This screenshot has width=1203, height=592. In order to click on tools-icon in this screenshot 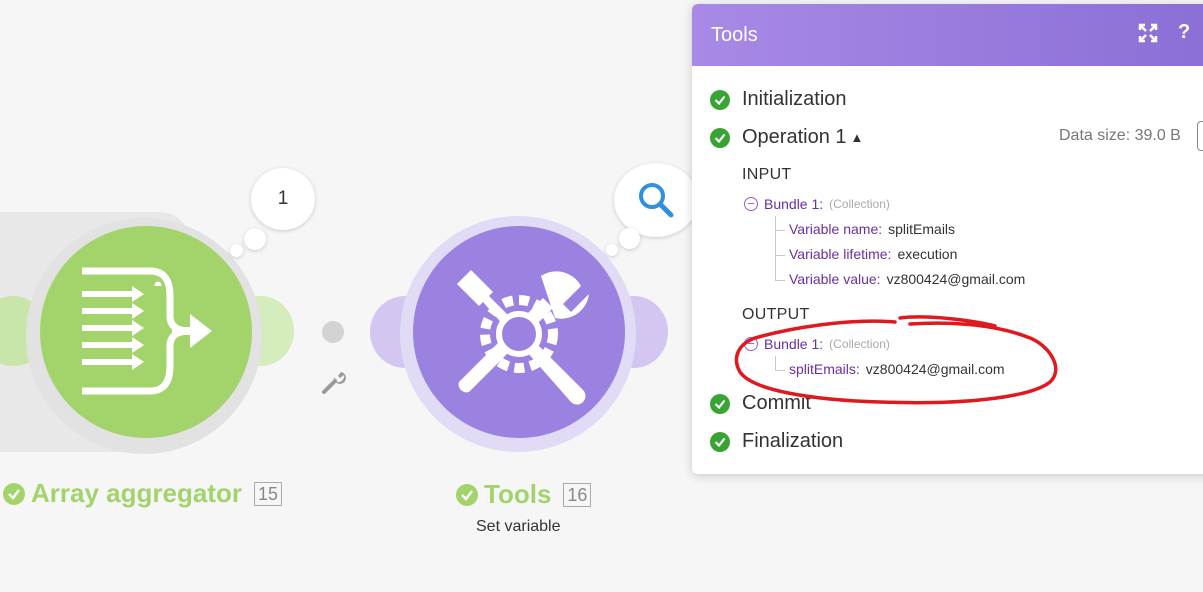, I will do `click(523, 337)`.